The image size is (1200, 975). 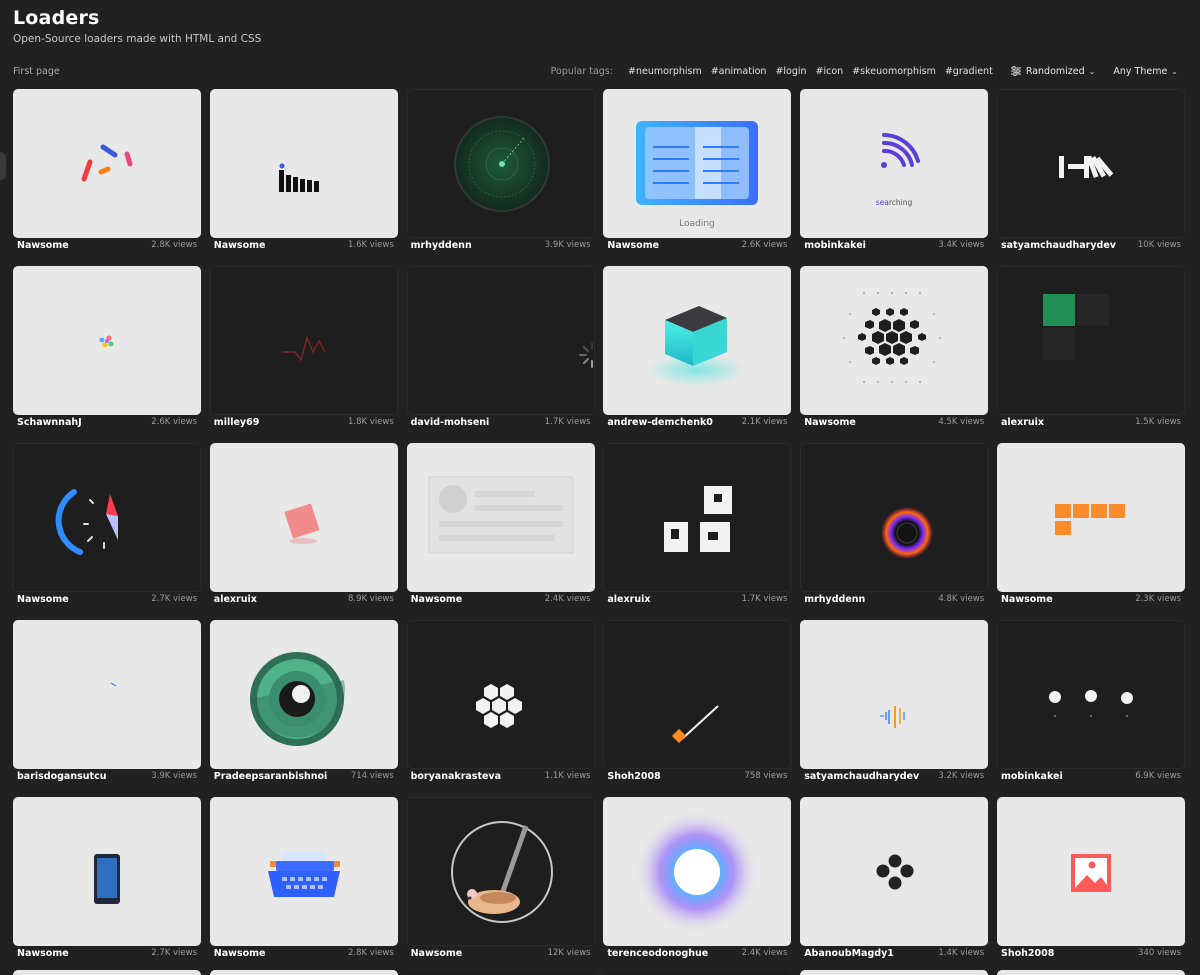 I want to click on theme-dropdown: Any Theme ⌄, so click(x=1145, y=71).